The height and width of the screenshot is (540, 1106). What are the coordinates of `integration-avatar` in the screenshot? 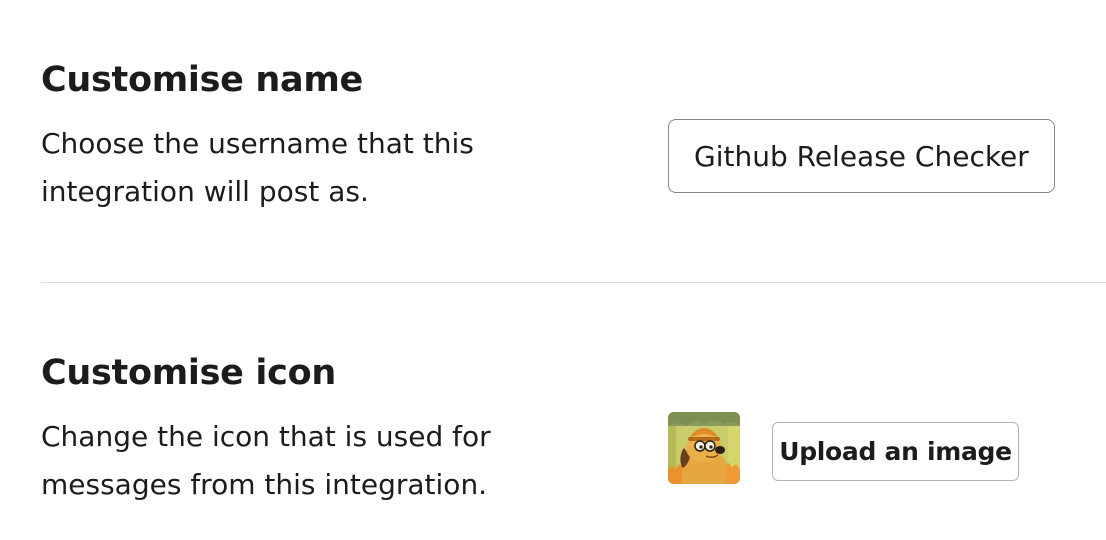 It's located at (704, 448).